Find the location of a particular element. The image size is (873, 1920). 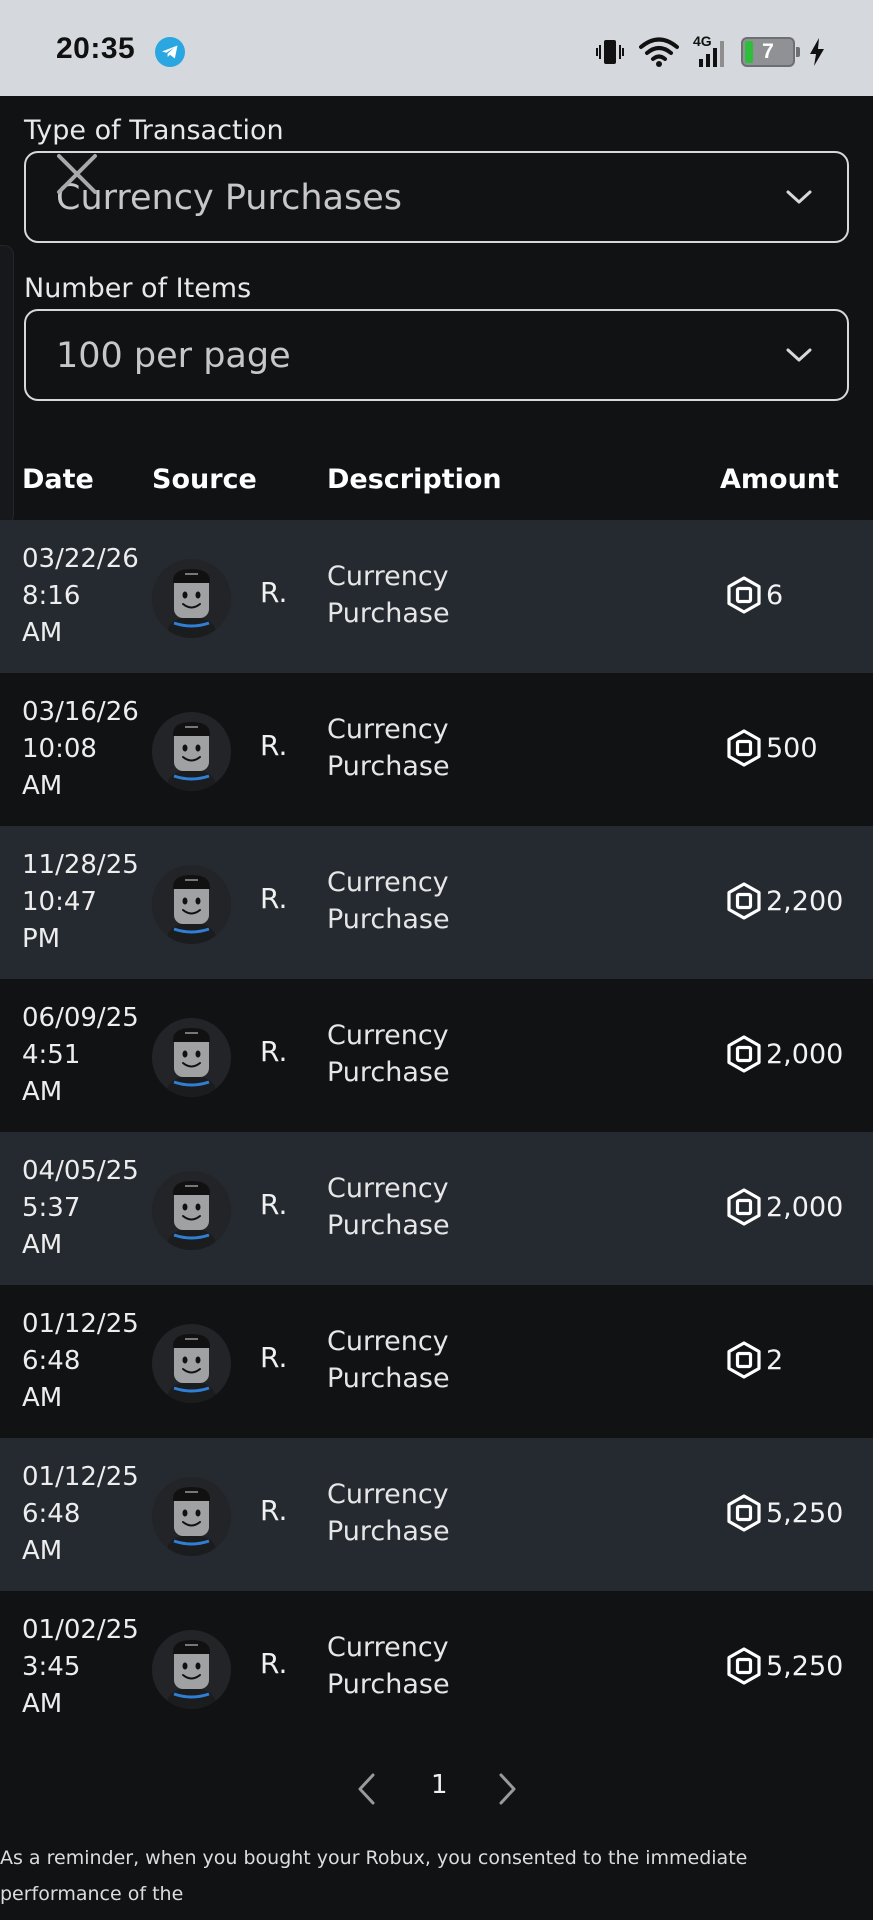

transaction-amount: 6 is located at coordinates (754, 595).